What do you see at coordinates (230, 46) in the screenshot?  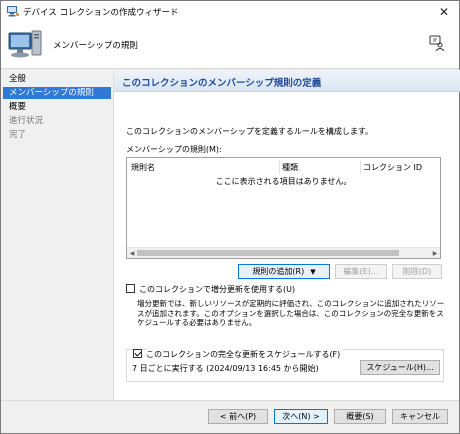 I see `wizard-header: メンバーシップの規則` at bounding box center [230, 46].